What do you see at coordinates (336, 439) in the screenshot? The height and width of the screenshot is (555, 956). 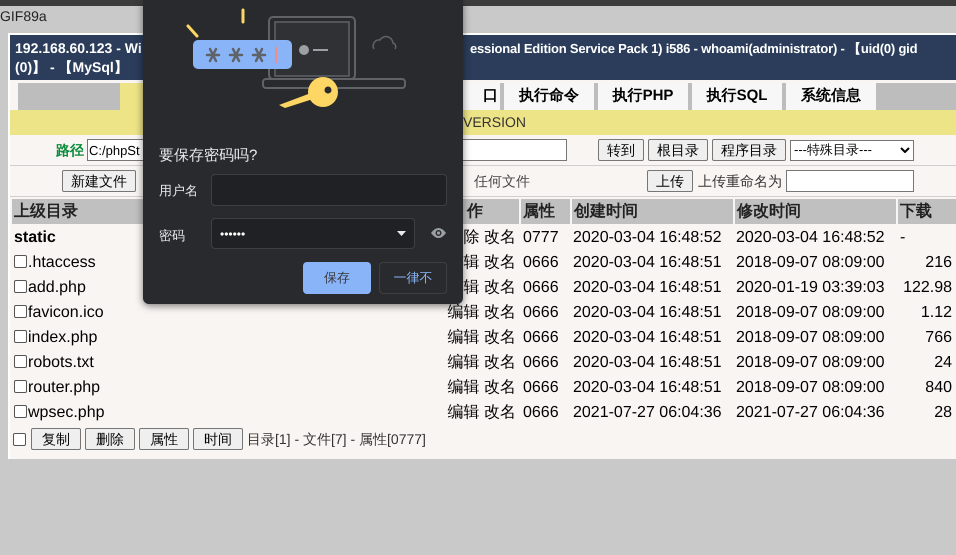 I see `summary-text: 目录[1] - 文件[7] - 属性[0777]` at bounding box center [336, 439].